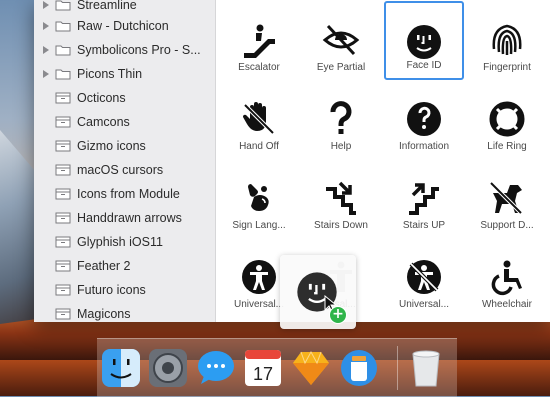 The image size is (550, 397). I want to click on wheelchair-icon, so click(506, 278).